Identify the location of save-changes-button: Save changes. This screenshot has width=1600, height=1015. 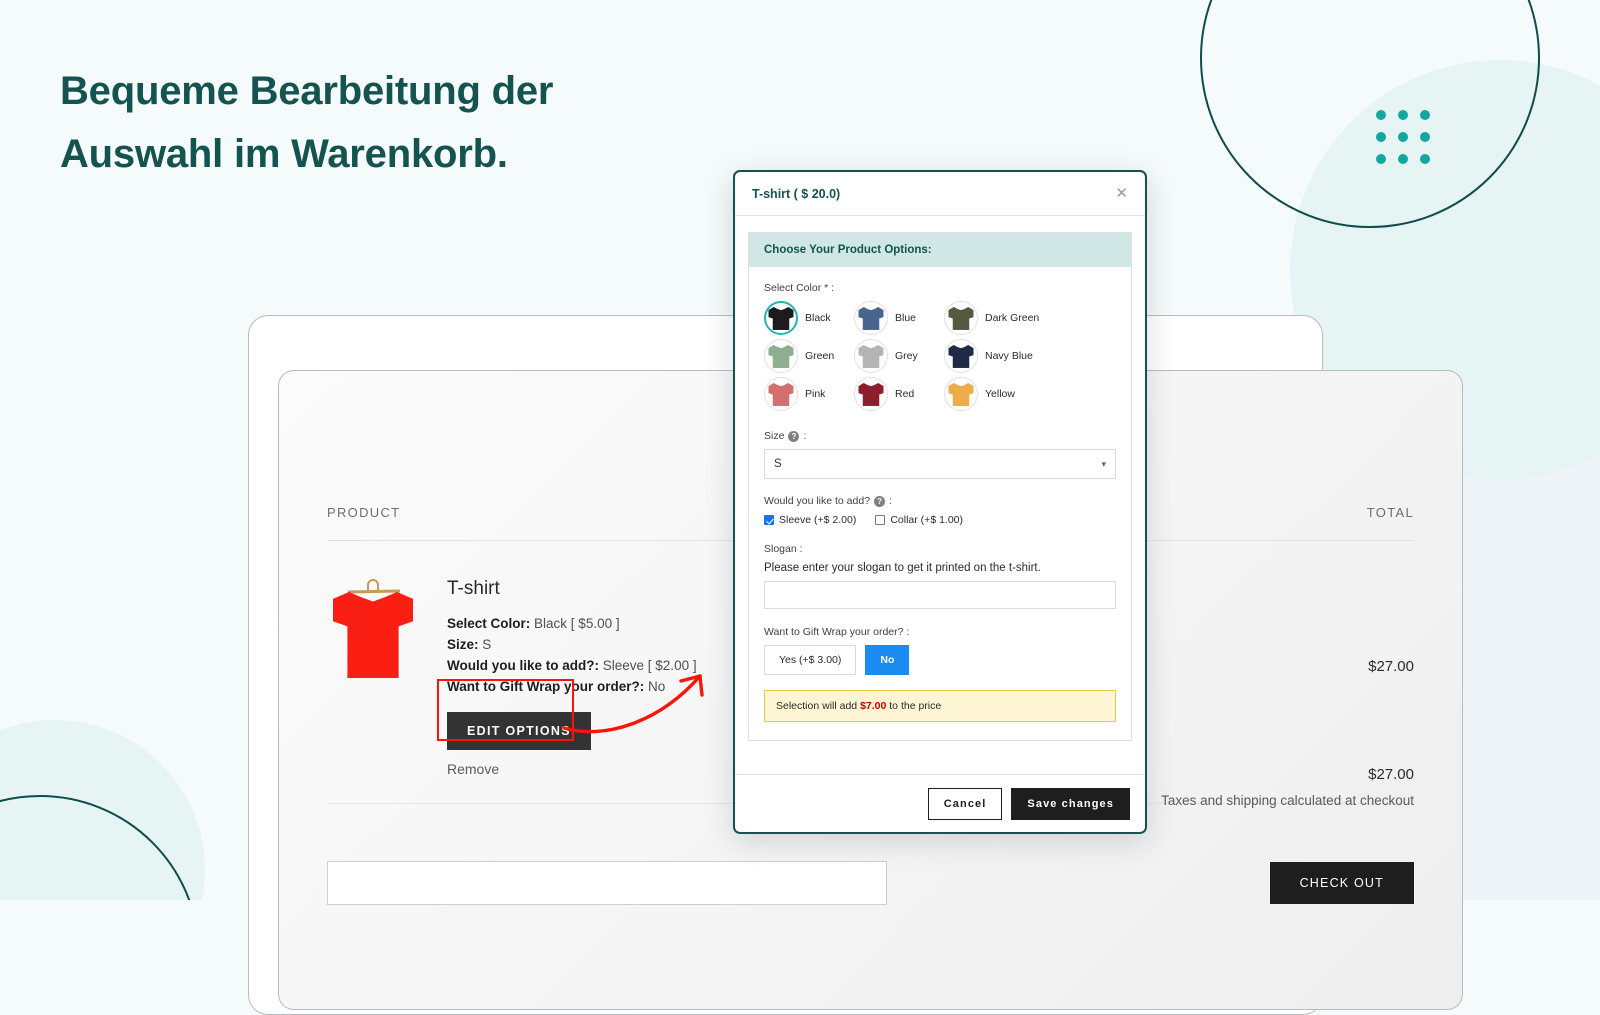
(1070, 803).